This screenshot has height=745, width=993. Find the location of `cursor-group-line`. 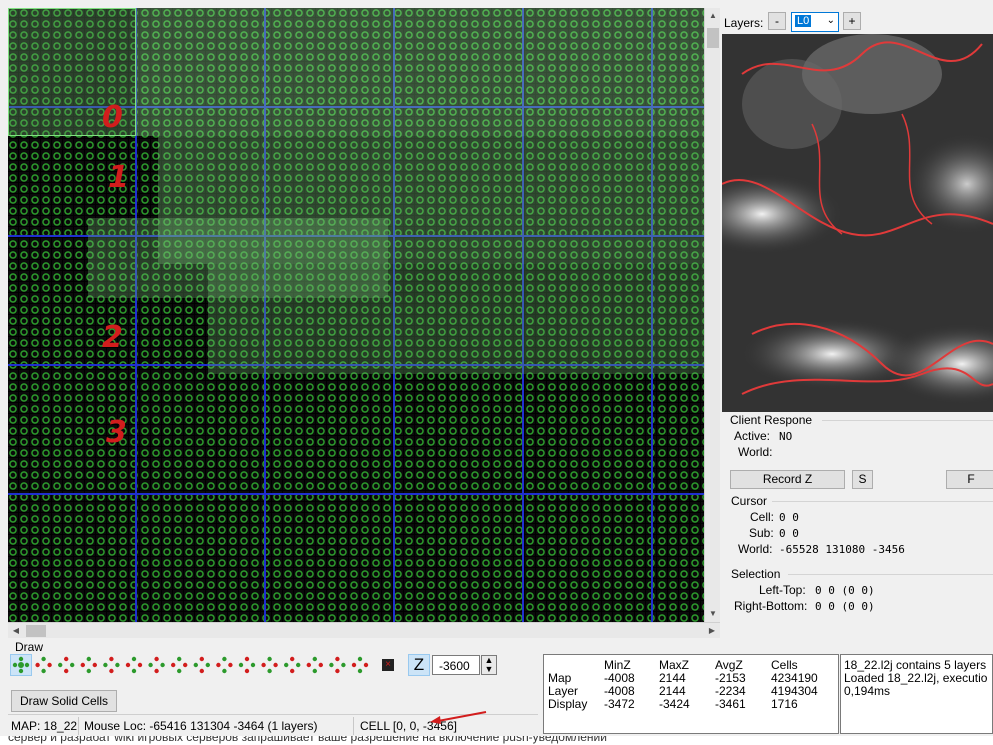

cursor-group-line is located at coordinates (882, 501).